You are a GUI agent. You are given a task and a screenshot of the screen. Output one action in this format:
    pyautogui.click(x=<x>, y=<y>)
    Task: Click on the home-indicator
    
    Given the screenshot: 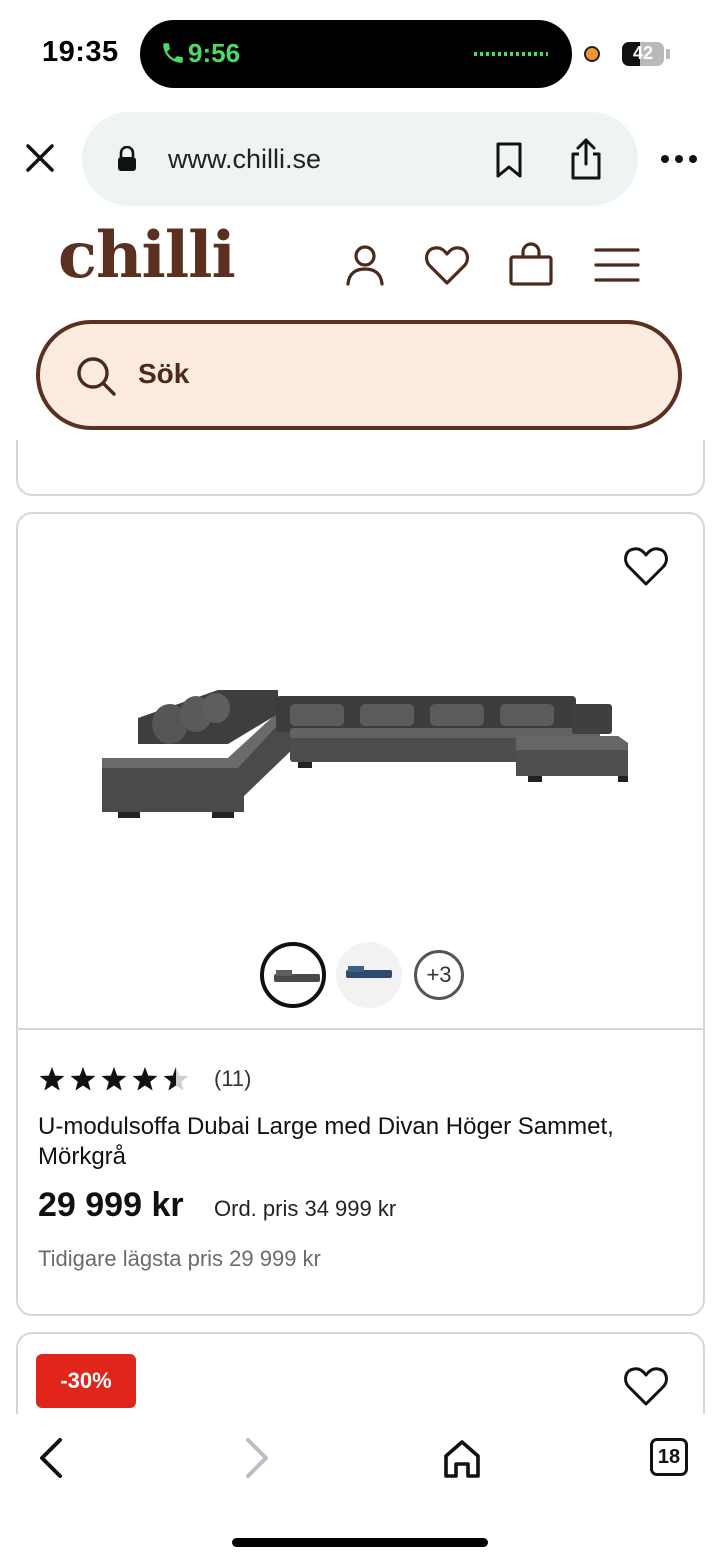 What is the action you would take?
    pyautogui.click(x=360, y=1542)
    